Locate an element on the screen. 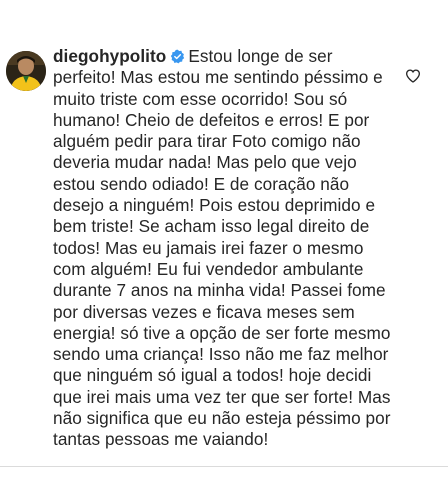 This screenshot has width=448, height=489. divider is located at coordinates (224, 466).